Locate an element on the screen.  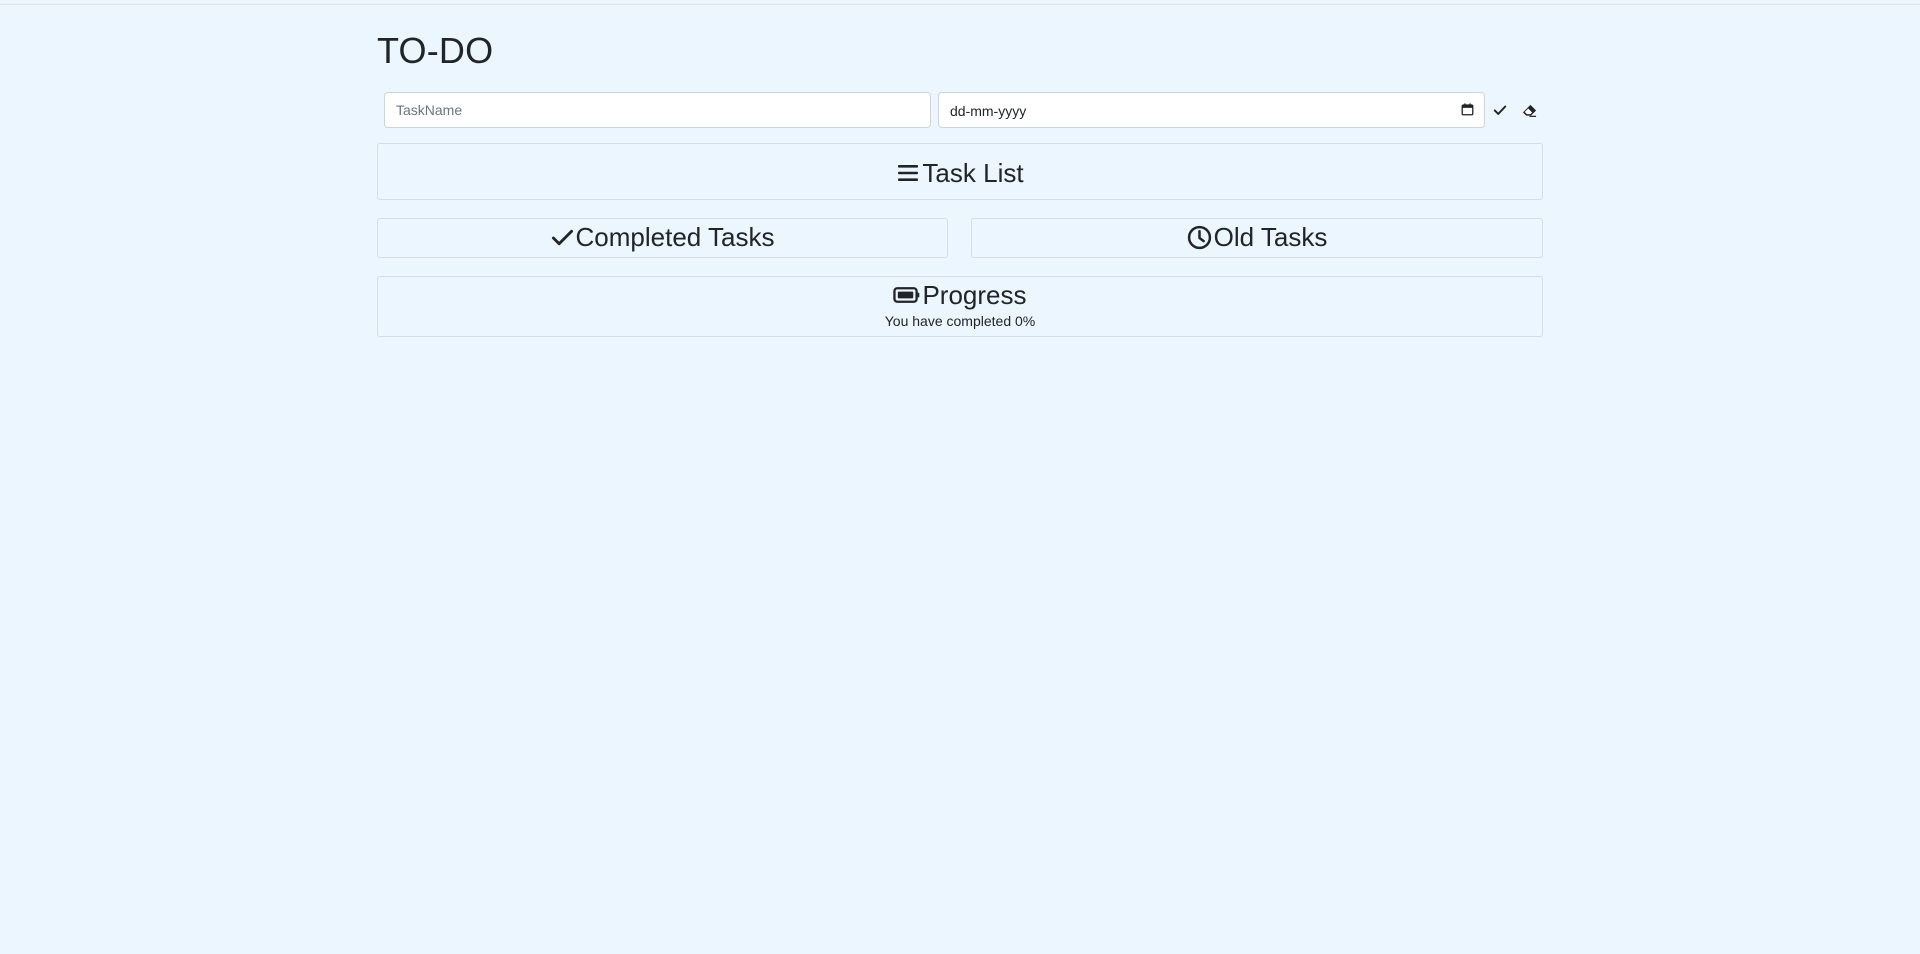
calendar-icon is located at coordinates (1467, 109).